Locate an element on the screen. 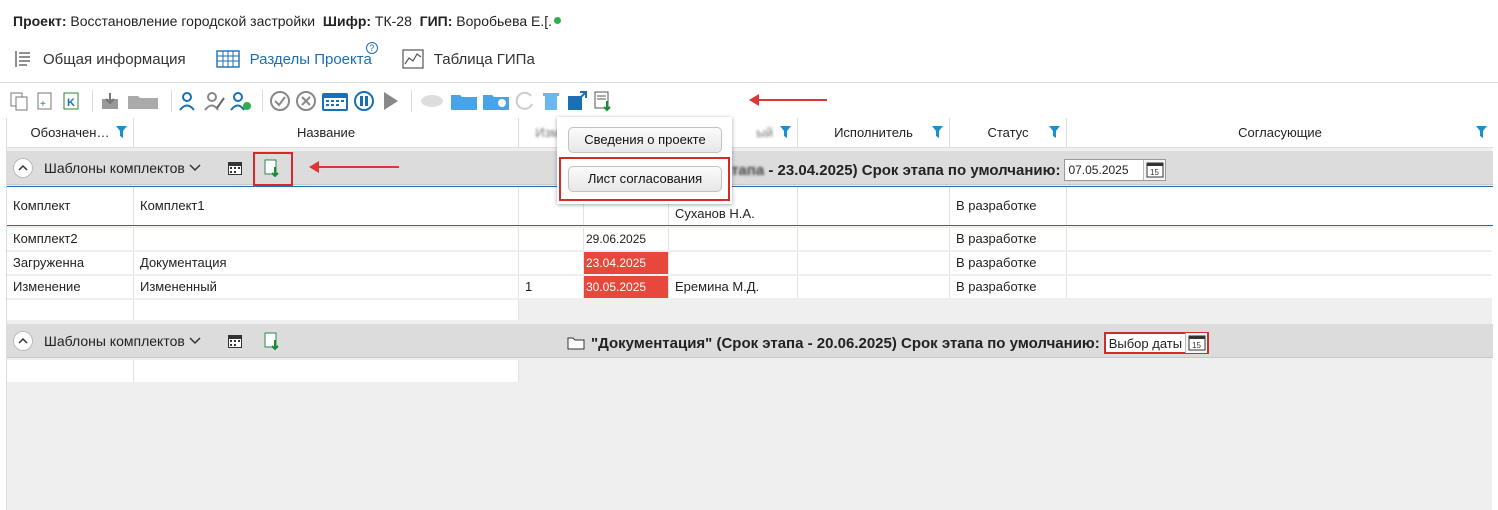 The width and height of the screenshot is (1498, 510). cell-responsible: Еремина М.Д. is located at coordinates (733, 287).